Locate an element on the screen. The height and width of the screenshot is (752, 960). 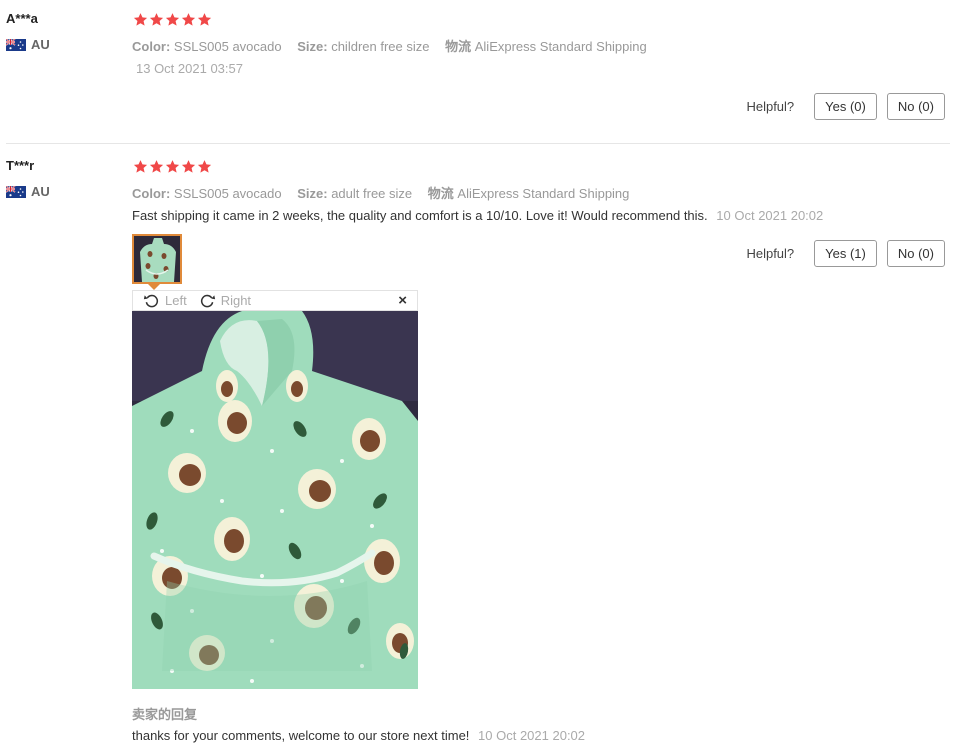
helpful-vote: Helpful? Yes (1) No (0) is located at coordinates (845, 253).